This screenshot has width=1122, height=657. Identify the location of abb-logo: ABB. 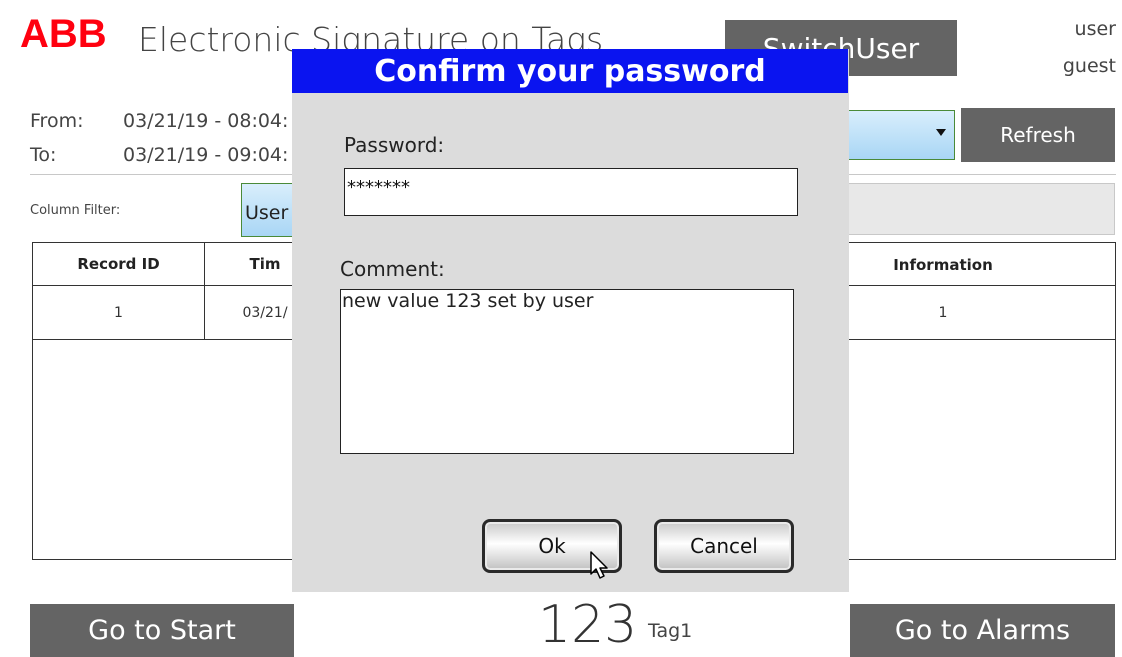
(70, 34).